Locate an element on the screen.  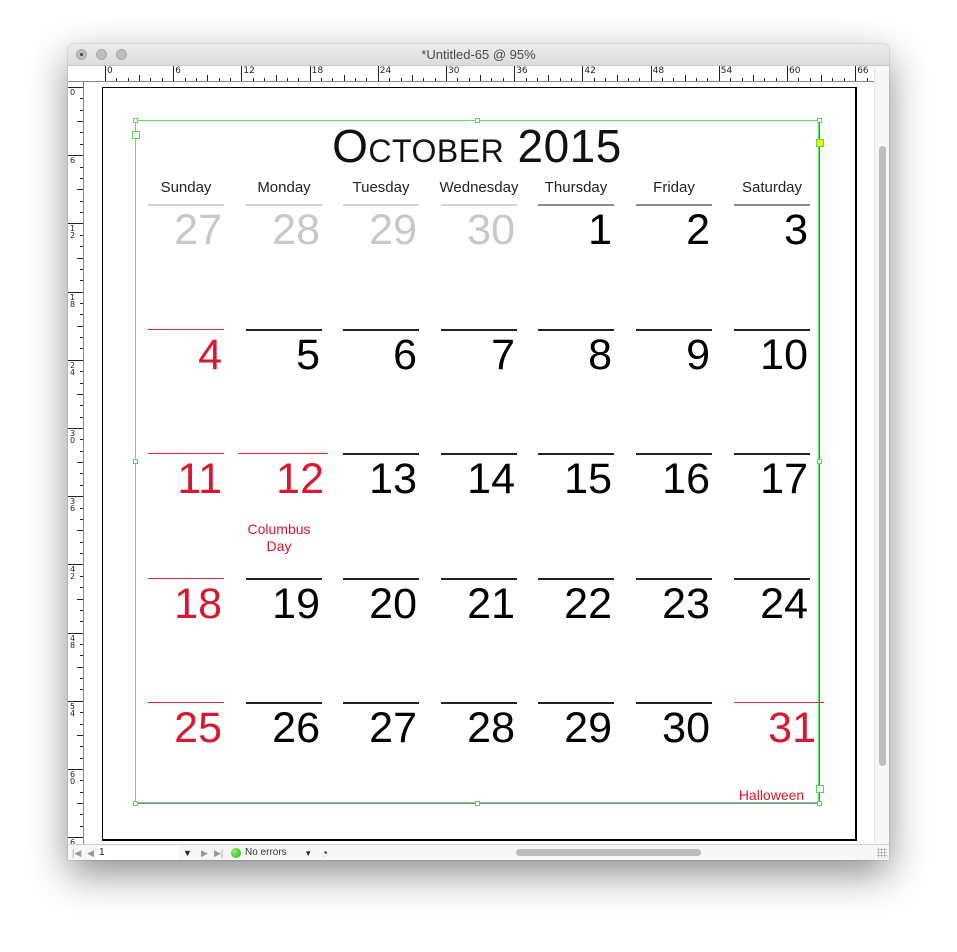
calendar-day-cell: 8 is located at coordinates (576, 391).